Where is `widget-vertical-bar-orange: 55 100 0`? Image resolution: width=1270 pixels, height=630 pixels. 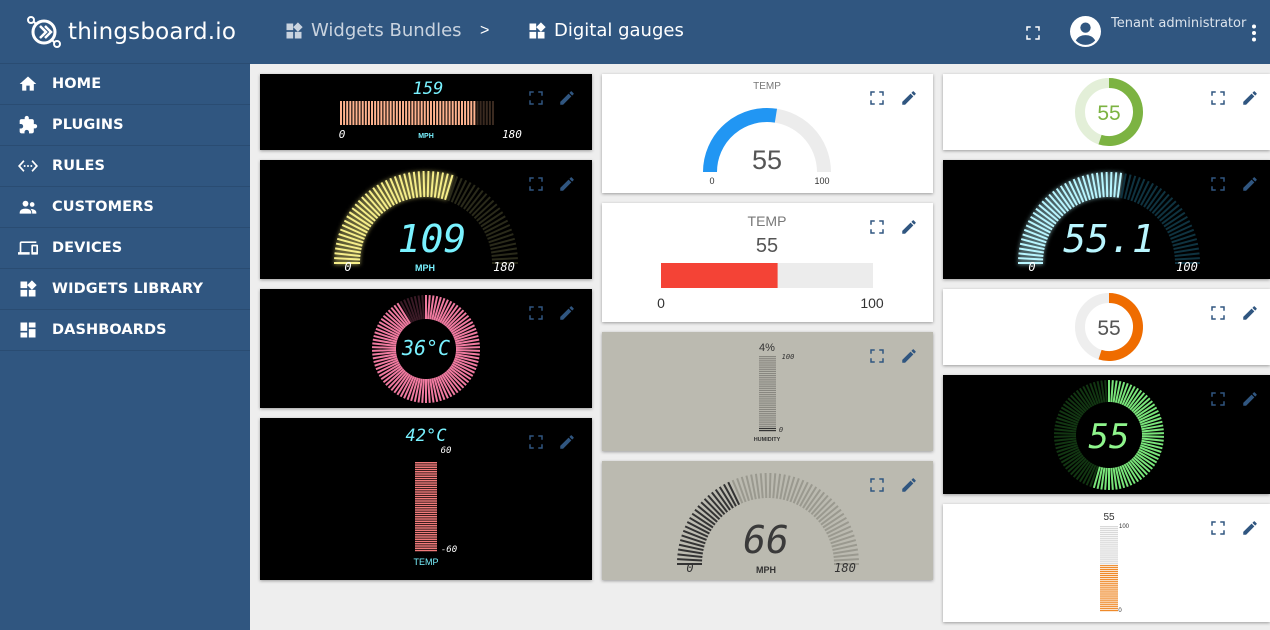
widget-vertical-bar-orange: 55 100 0 is located at coordinates (1106, 563).